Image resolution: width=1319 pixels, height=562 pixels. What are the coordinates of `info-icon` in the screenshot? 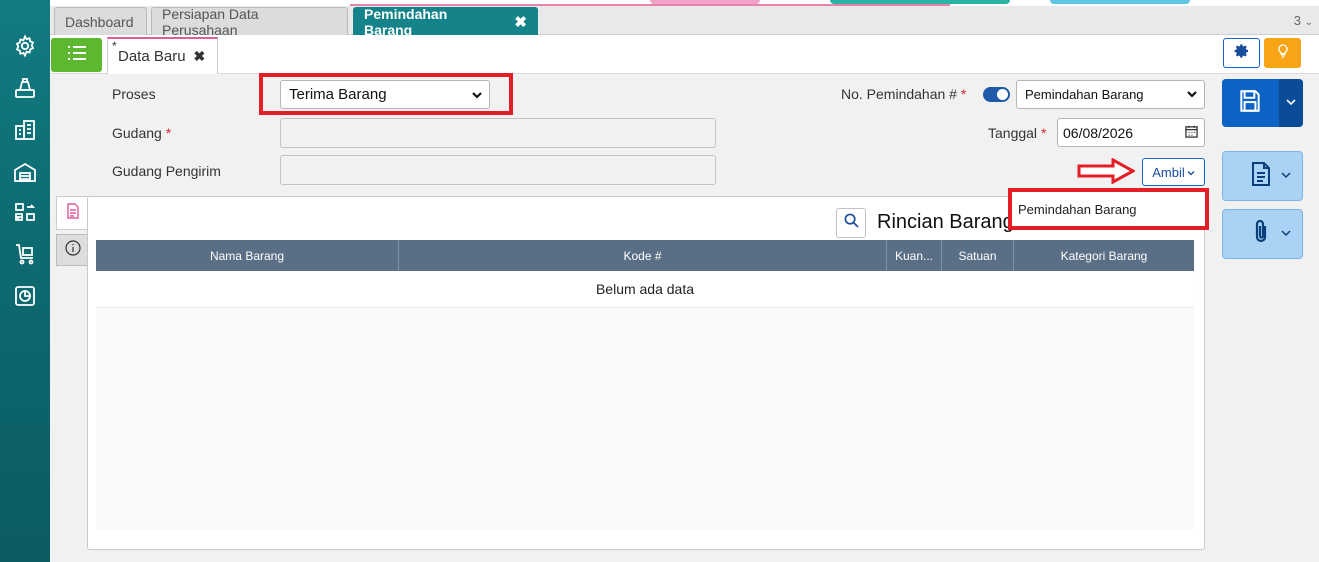 It's located at (72, 250).